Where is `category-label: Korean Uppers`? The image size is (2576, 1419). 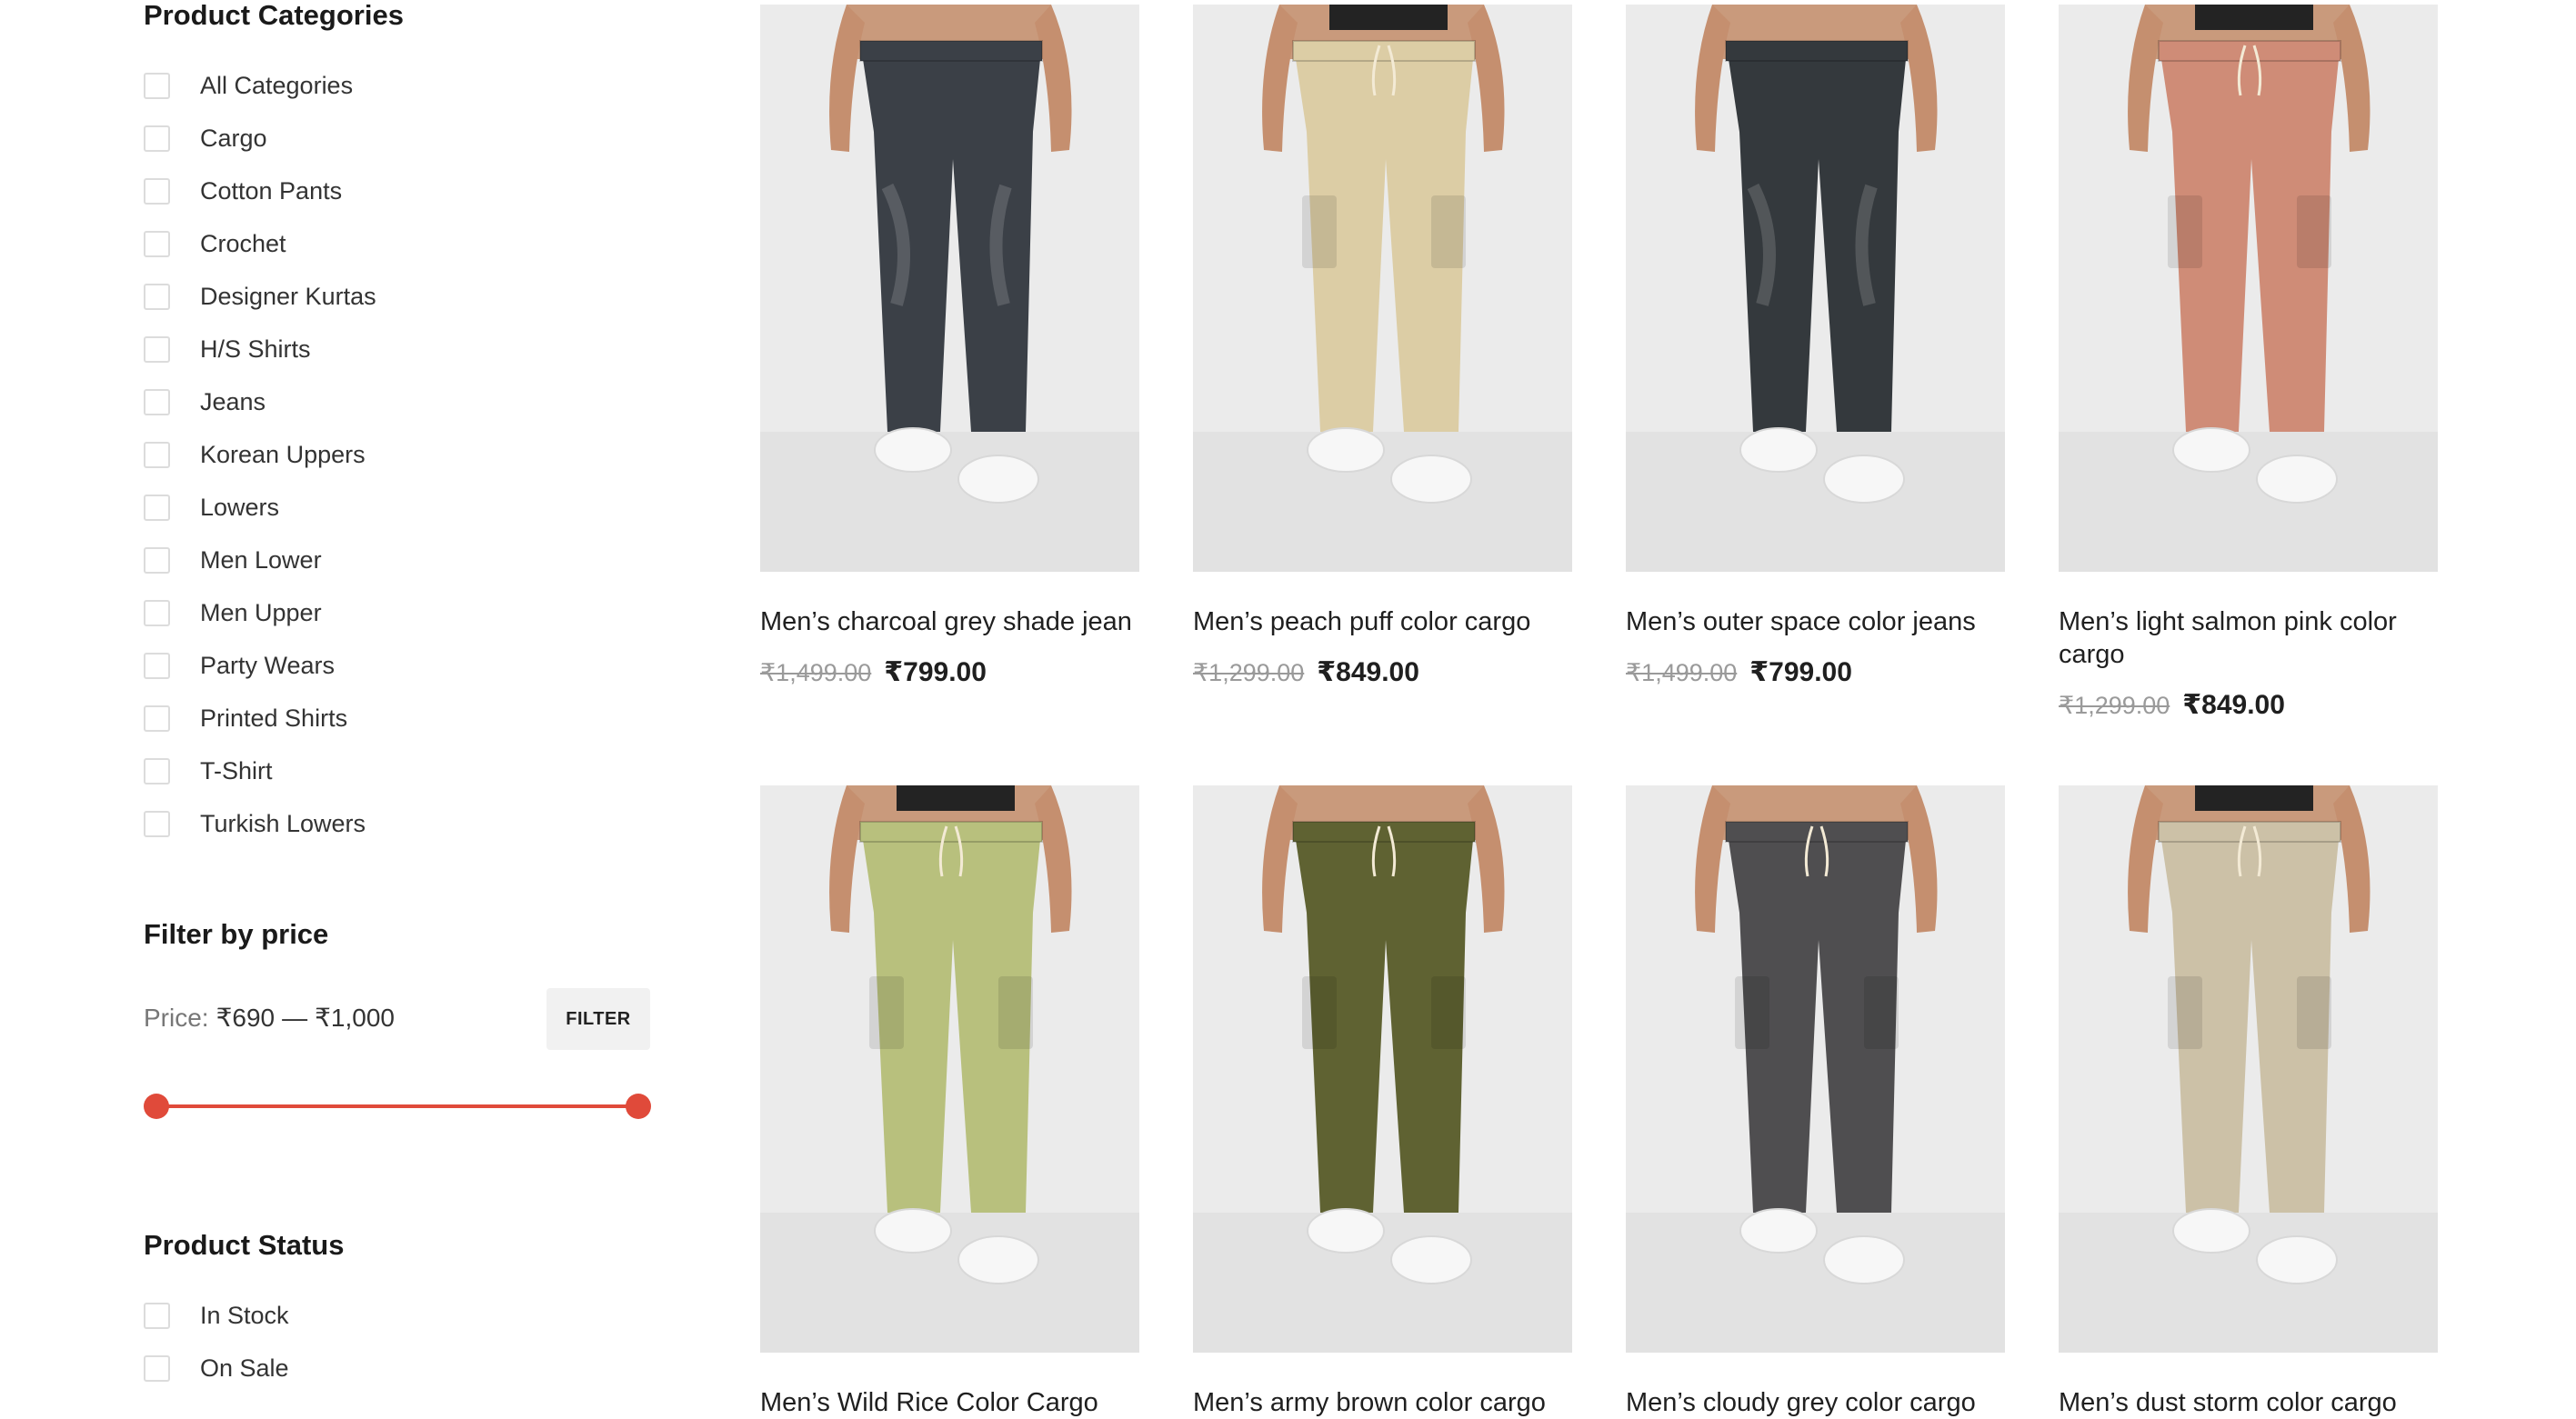 category-label: Korean Uppers is located at coordinates (283, 454).